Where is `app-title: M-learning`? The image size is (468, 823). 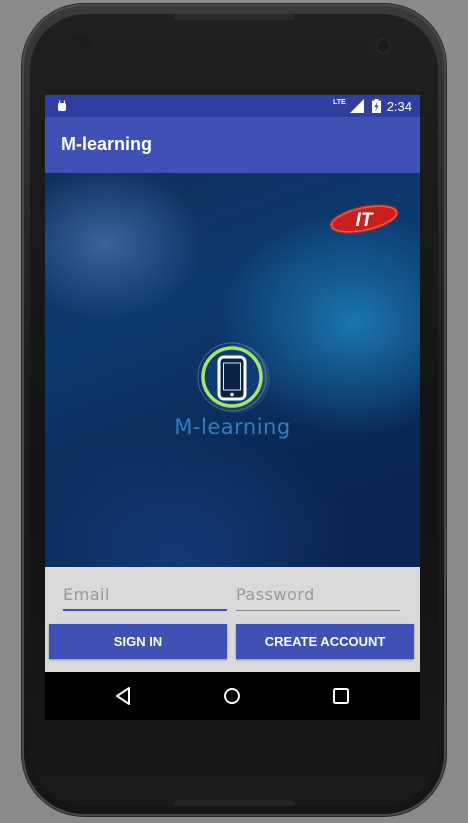 app-title: M-learning is located at coordinates (107, 144).